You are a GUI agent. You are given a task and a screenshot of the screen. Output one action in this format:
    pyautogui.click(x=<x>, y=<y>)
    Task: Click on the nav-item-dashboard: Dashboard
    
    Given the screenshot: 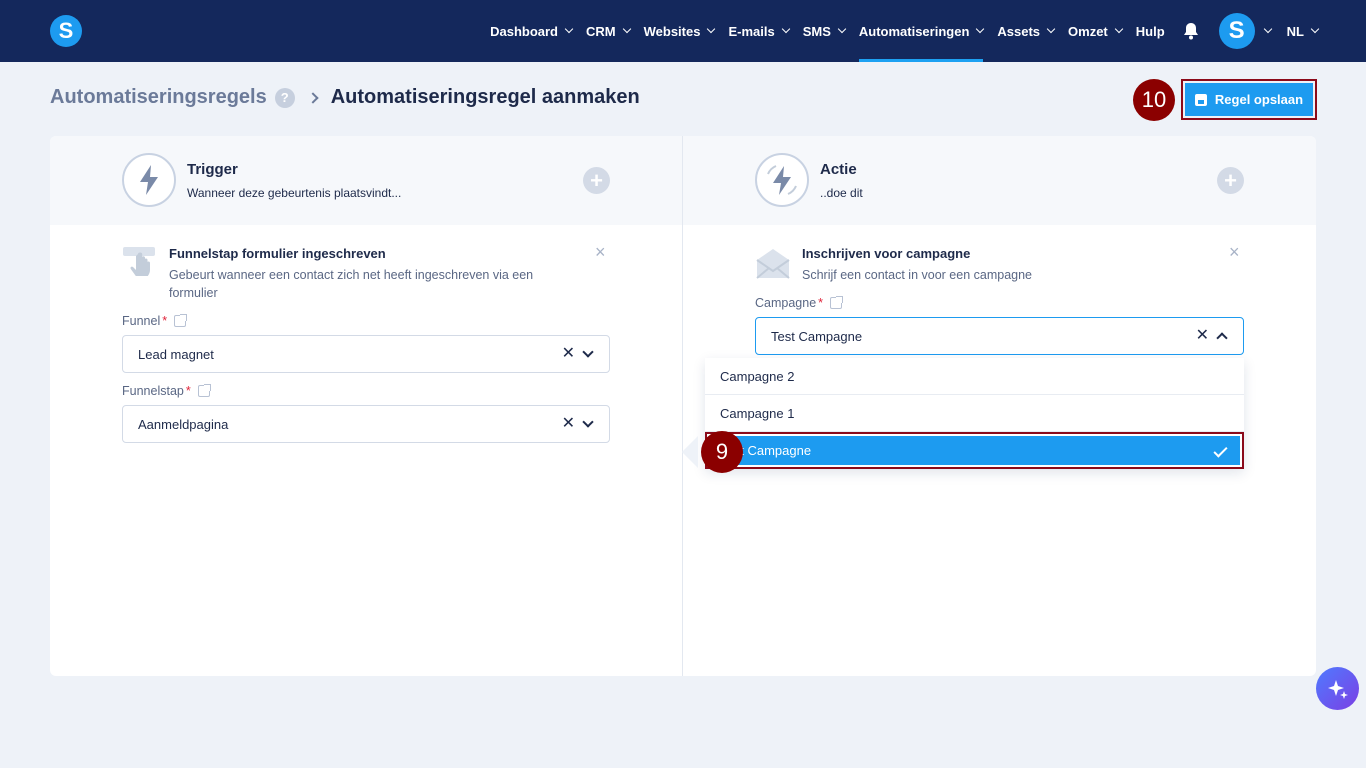 What is the action you would take?
    pyautogui.click(x=532, y=31)
    